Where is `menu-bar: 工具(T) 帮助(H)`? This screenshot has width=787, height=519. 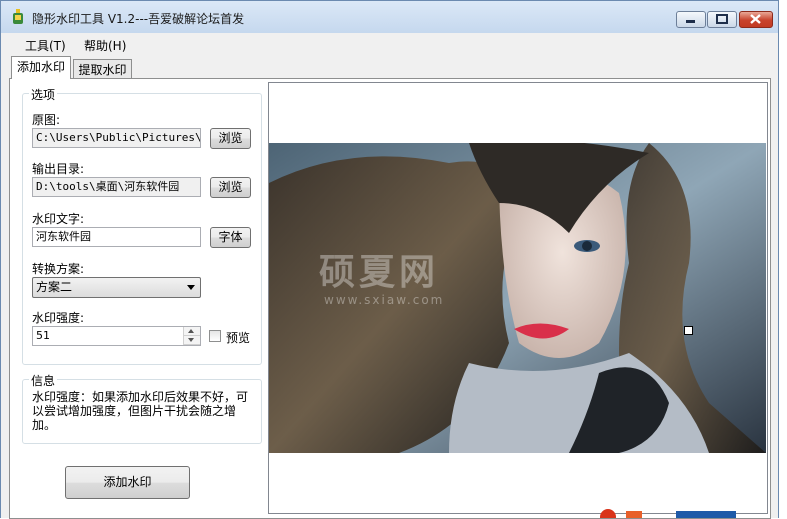
menu-bar: 工具(T) 帮助(H) is located at coordinates (389, 44).